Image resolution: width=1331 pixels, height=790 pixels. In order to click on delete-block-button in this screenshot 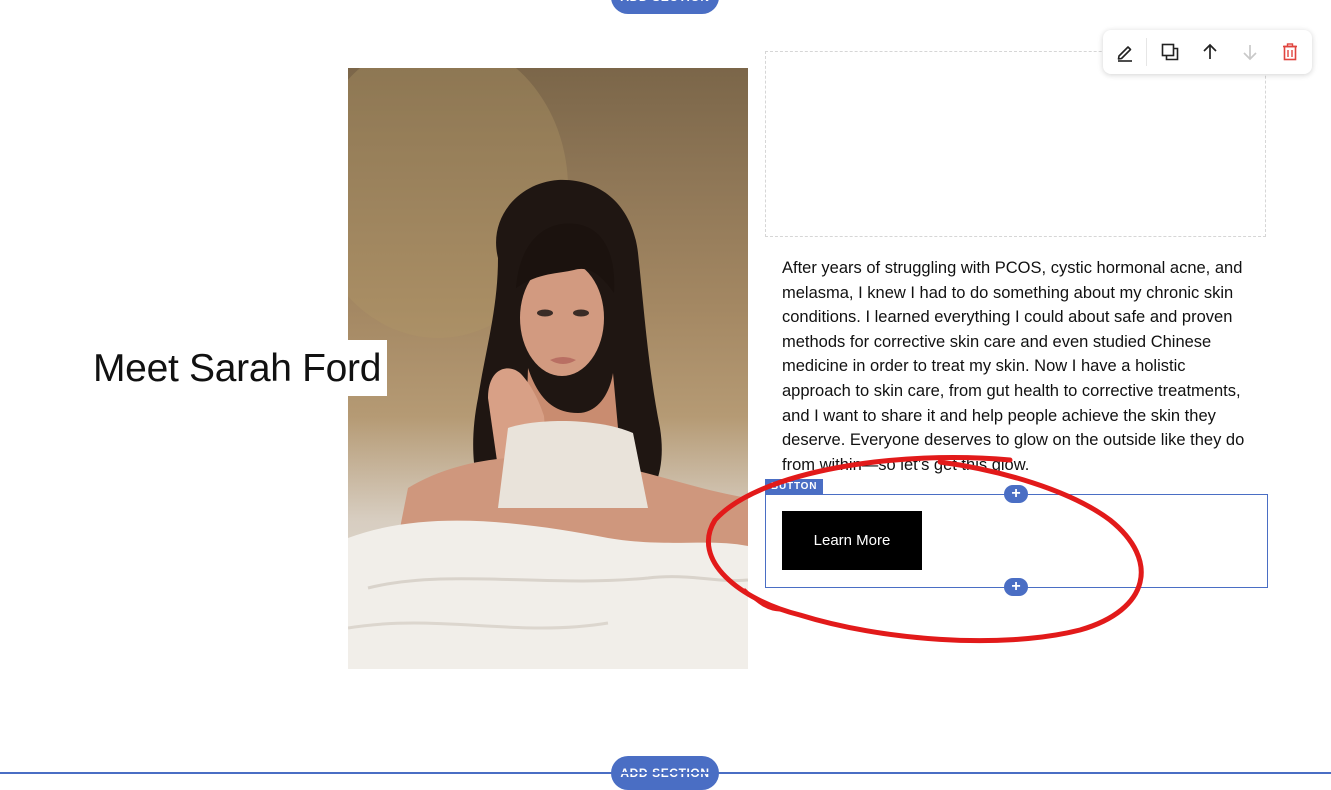, I will do `click(1290, 52)`.